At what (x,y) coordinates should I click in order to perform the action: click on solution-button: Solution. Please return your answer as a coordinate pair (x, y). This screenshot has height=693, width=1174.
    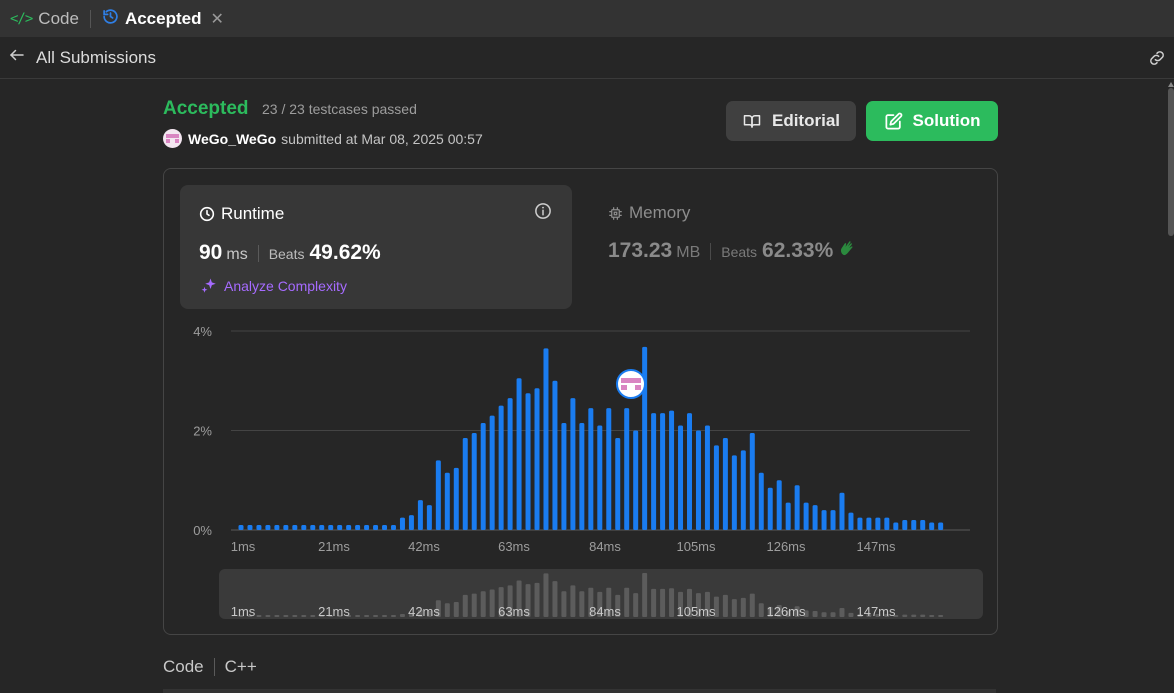
    Looking at the image, I should click on (932, 121).